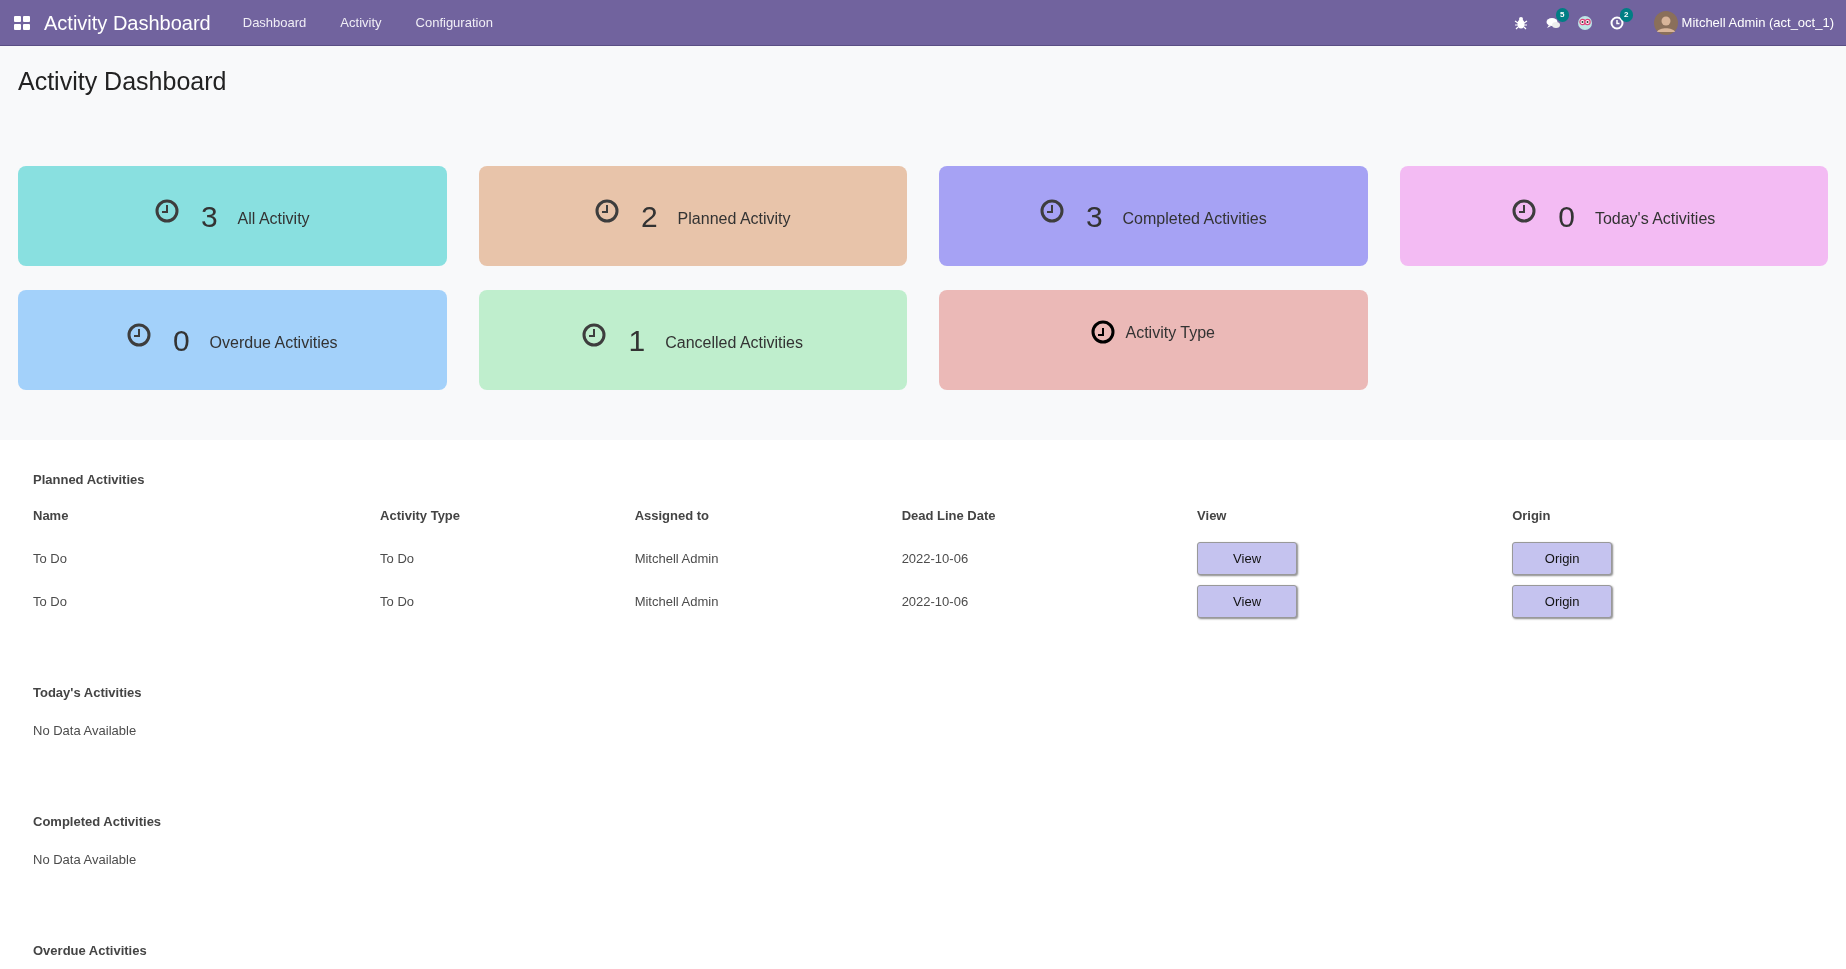 This screenshot has height=969, width=1846. Describe the element at coordinates (1757, 22) in the screenshot. I see `user-name: Mitchell Admin (act_oct_1)` at that location.